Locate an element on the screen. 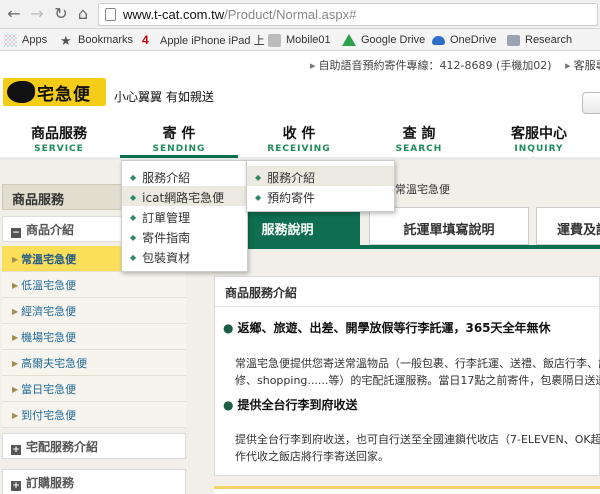 This screenshot has width=600, height=494. tab-waybill-guide: 託運單填寫說明 is located at coordinates (449, 226).